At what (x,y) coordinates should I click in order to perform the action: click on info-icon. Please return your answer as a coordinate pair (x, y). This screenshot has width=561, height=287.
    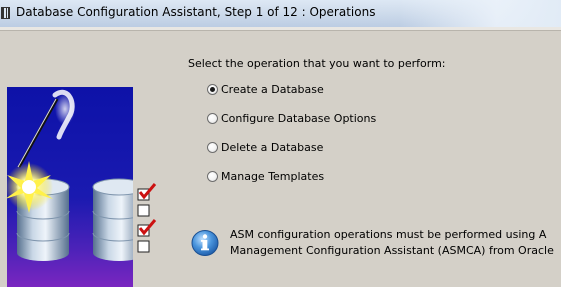
    Looking at the image, I should click on (205, 243).